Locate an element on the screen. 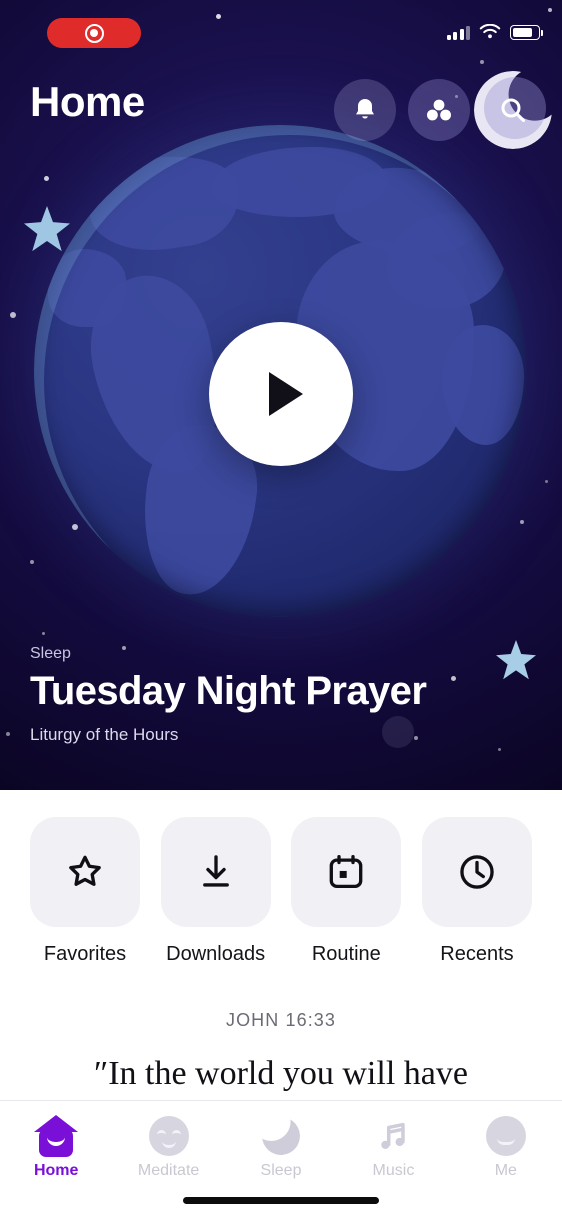 The image size is (562, 1218). wifi-icon is located at coordinates (490, 31).